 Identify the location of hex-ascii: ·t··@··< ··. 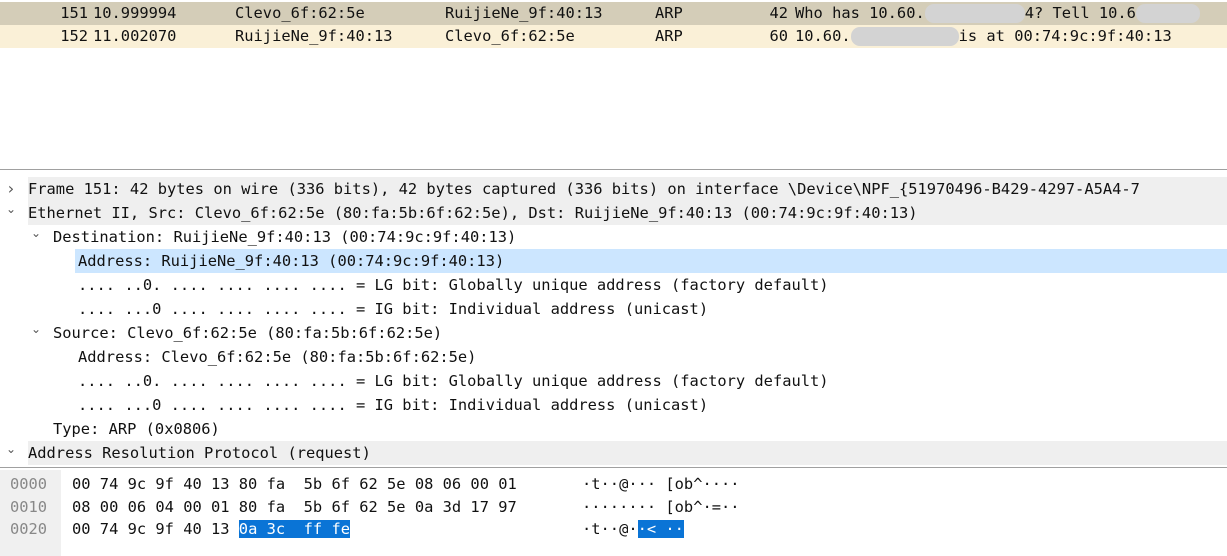
(633, 529).